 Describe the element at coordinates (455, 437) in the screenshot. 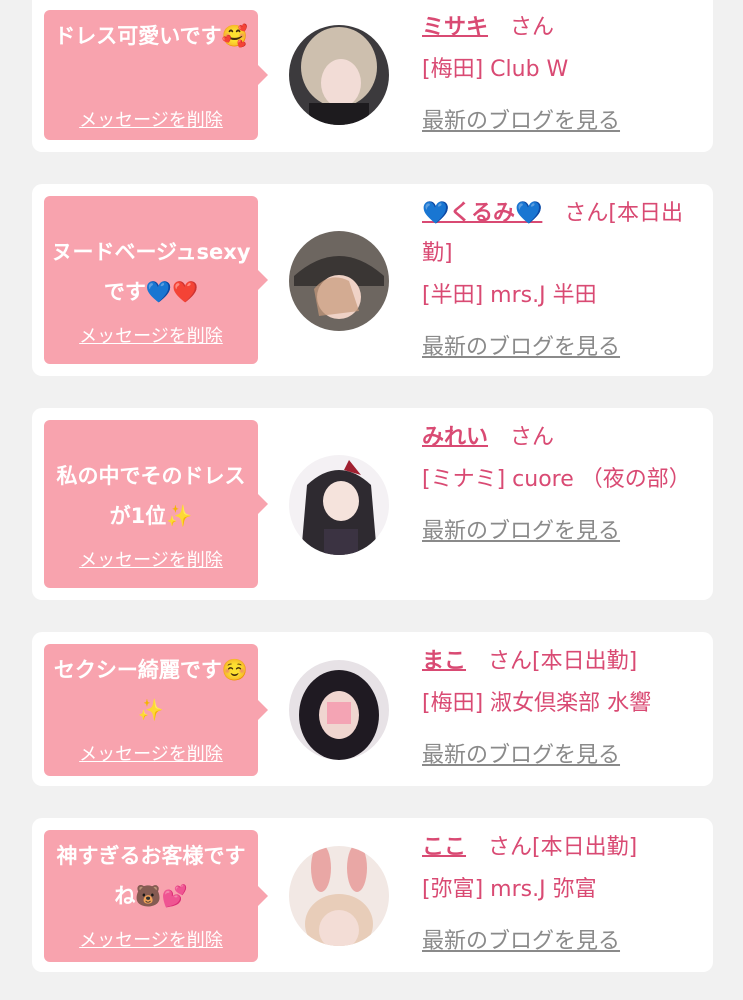

I see `cast-name-link: みれい` at that location.